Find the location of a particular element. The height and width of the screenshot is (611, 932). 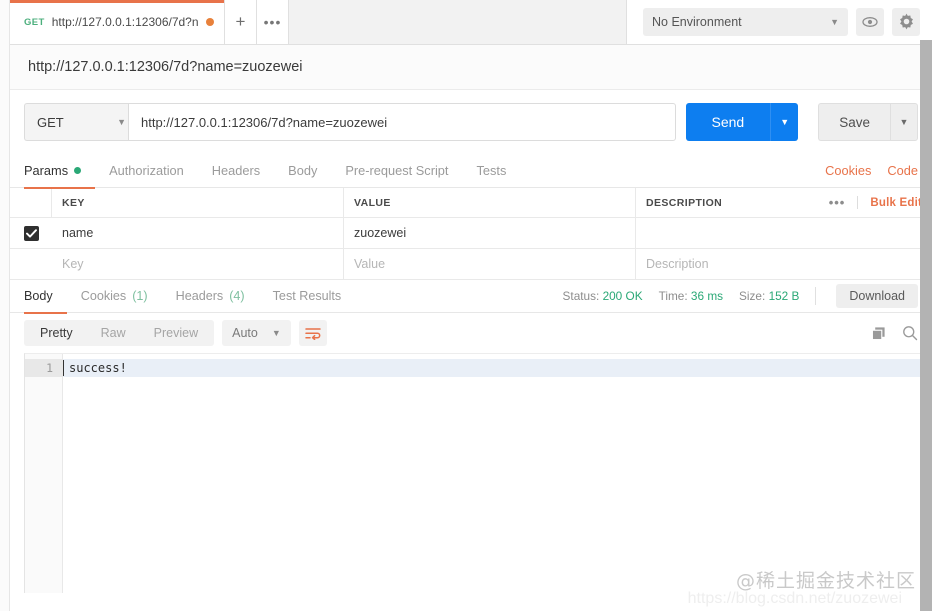

param-enabled-checkbox is located at coordinates (31, 233).